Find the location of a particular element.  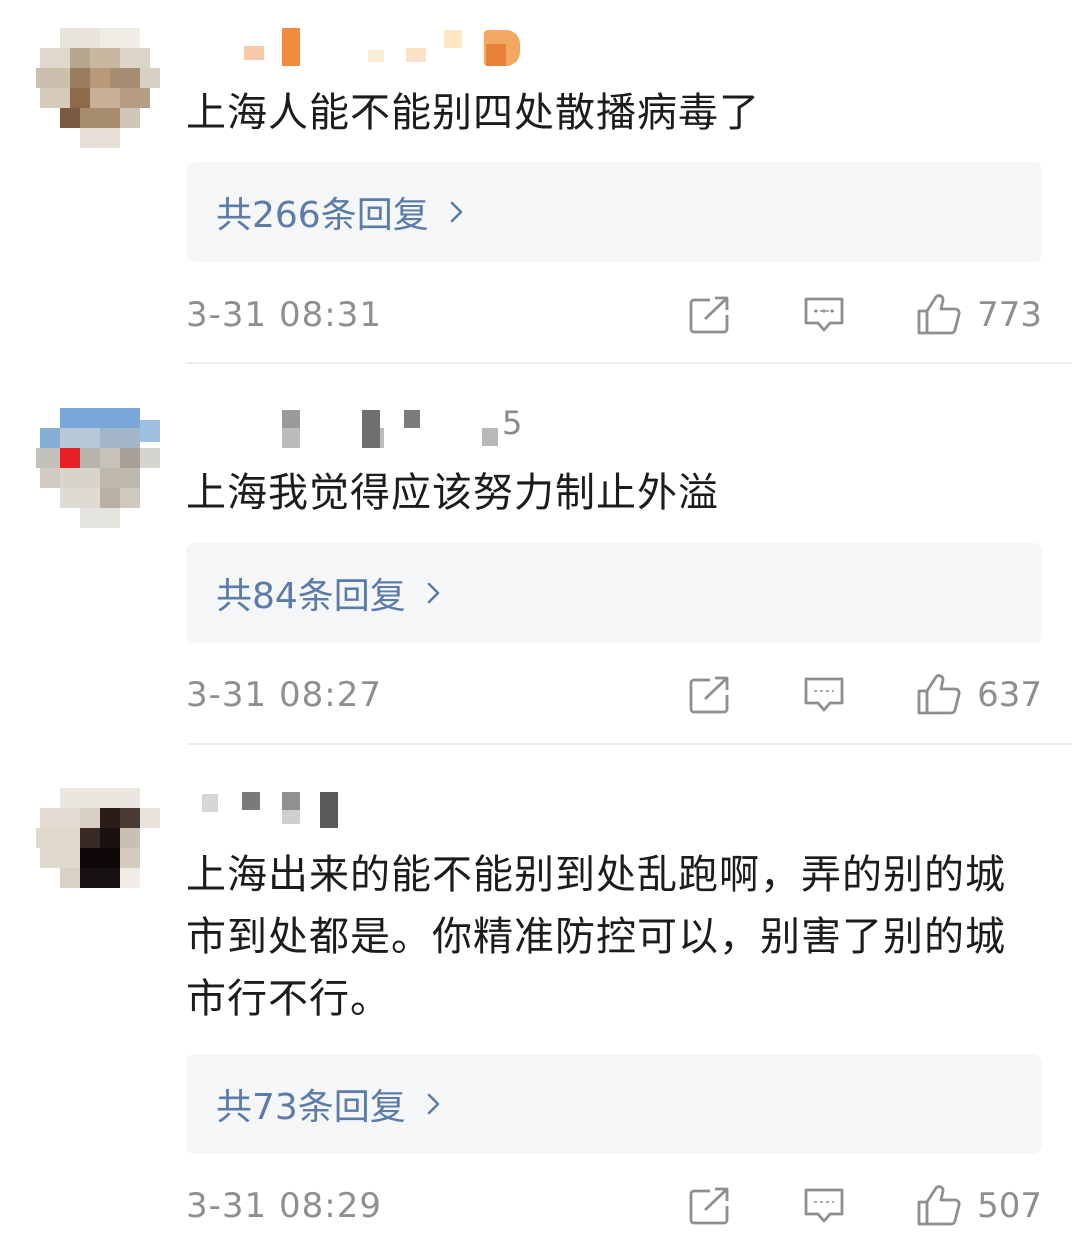

username-masked: 5 is located at coordinates (376, 427).